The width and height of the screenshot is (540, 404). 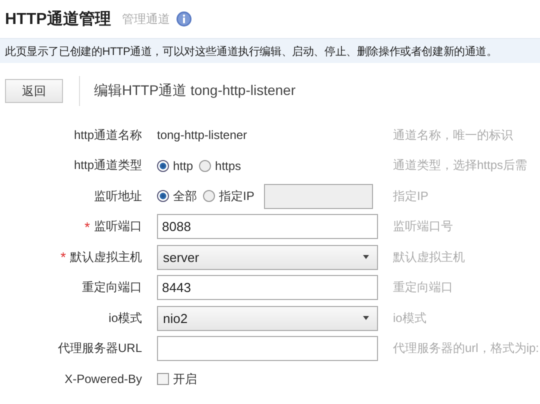 I want to click on option-label: 全部, so click(x=185, y=196).